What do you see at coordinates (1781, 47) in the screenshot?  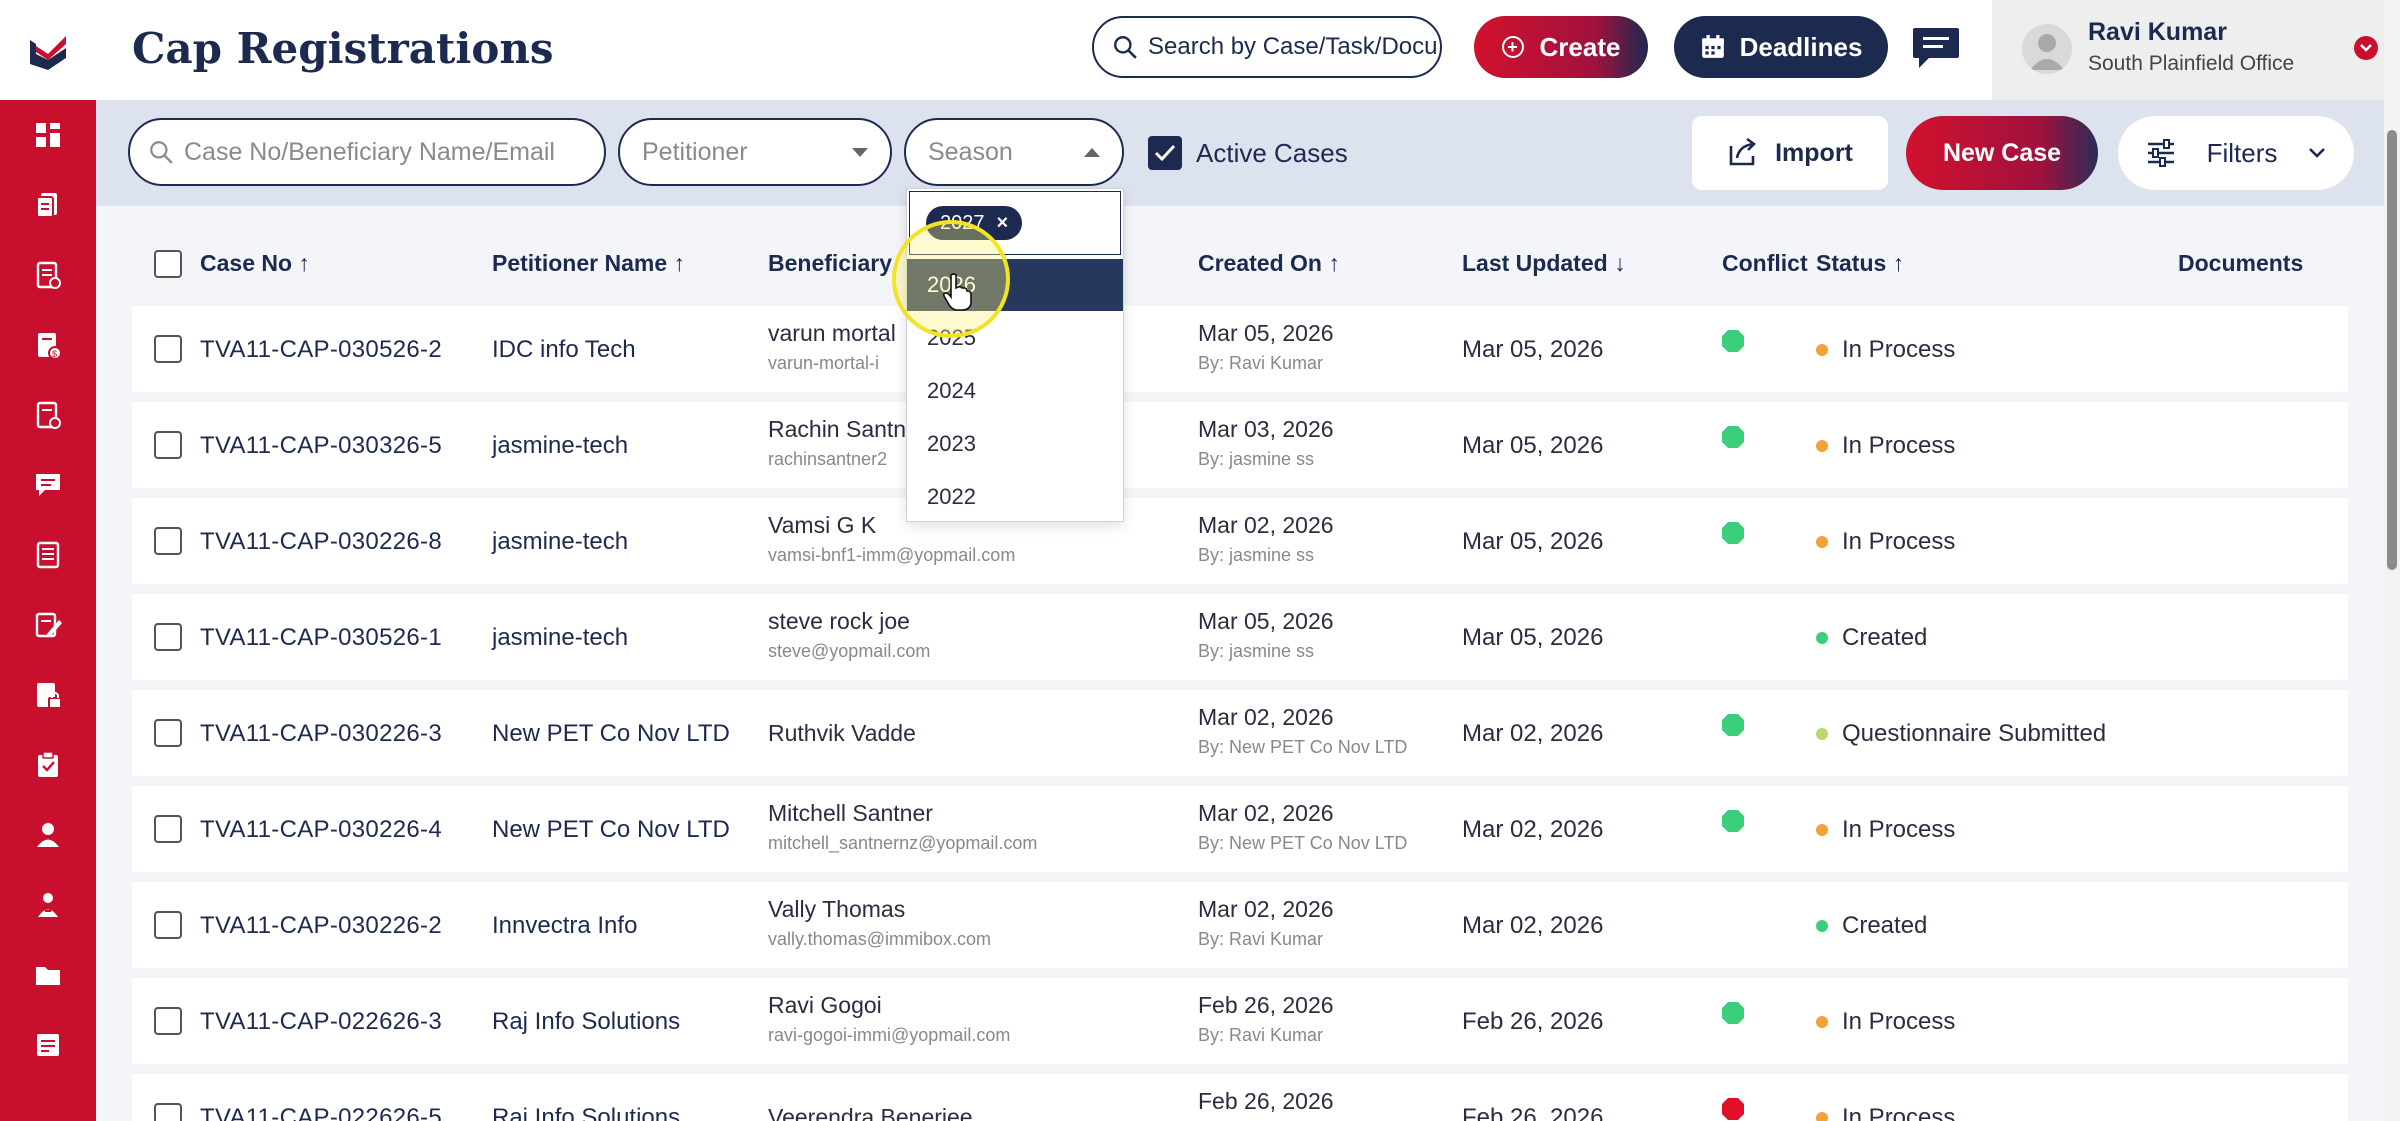 I see `deadlines-button: Deadlines` at bounding box center [1781, 47].